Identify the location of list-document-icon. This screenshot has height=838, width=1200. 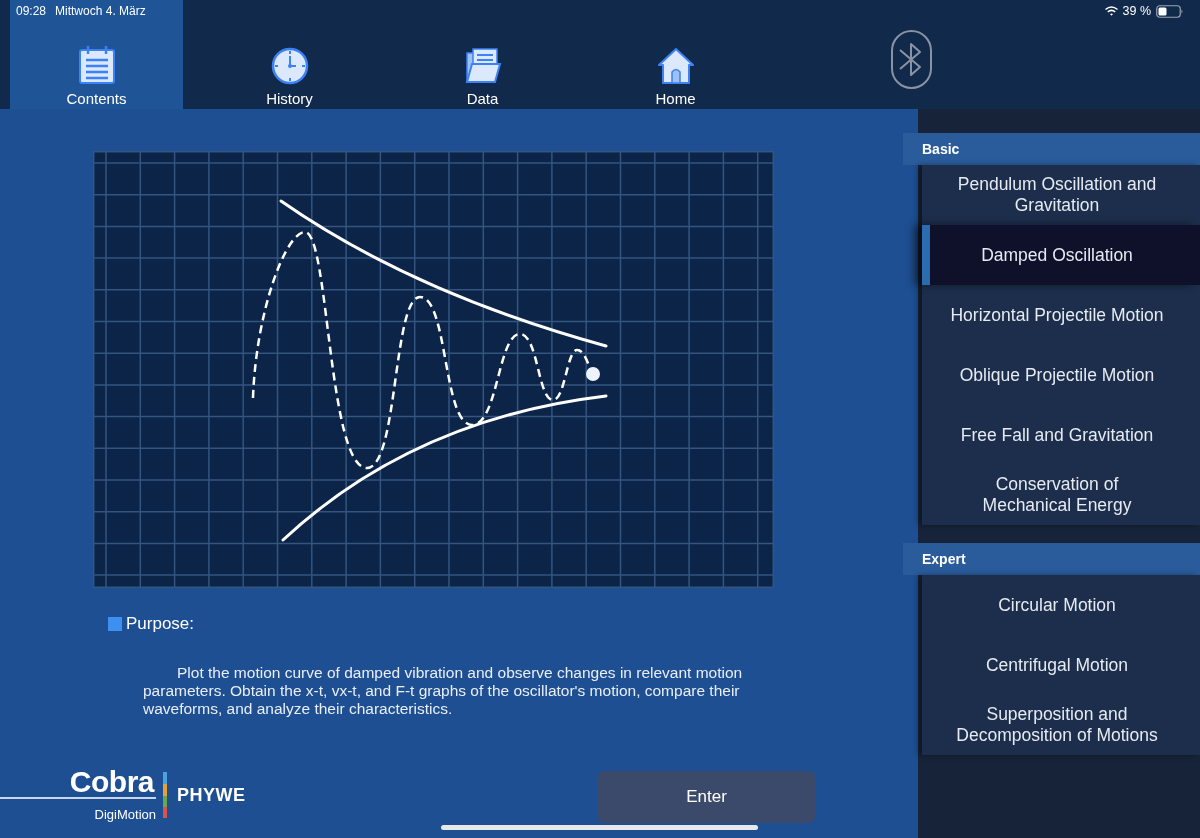
(96, 65).